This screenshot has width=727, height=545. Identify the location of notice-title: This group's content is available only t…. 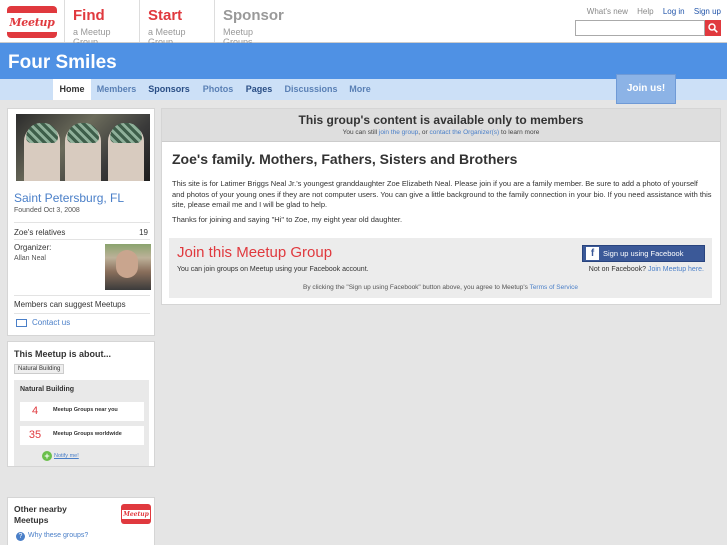
(441, 120).